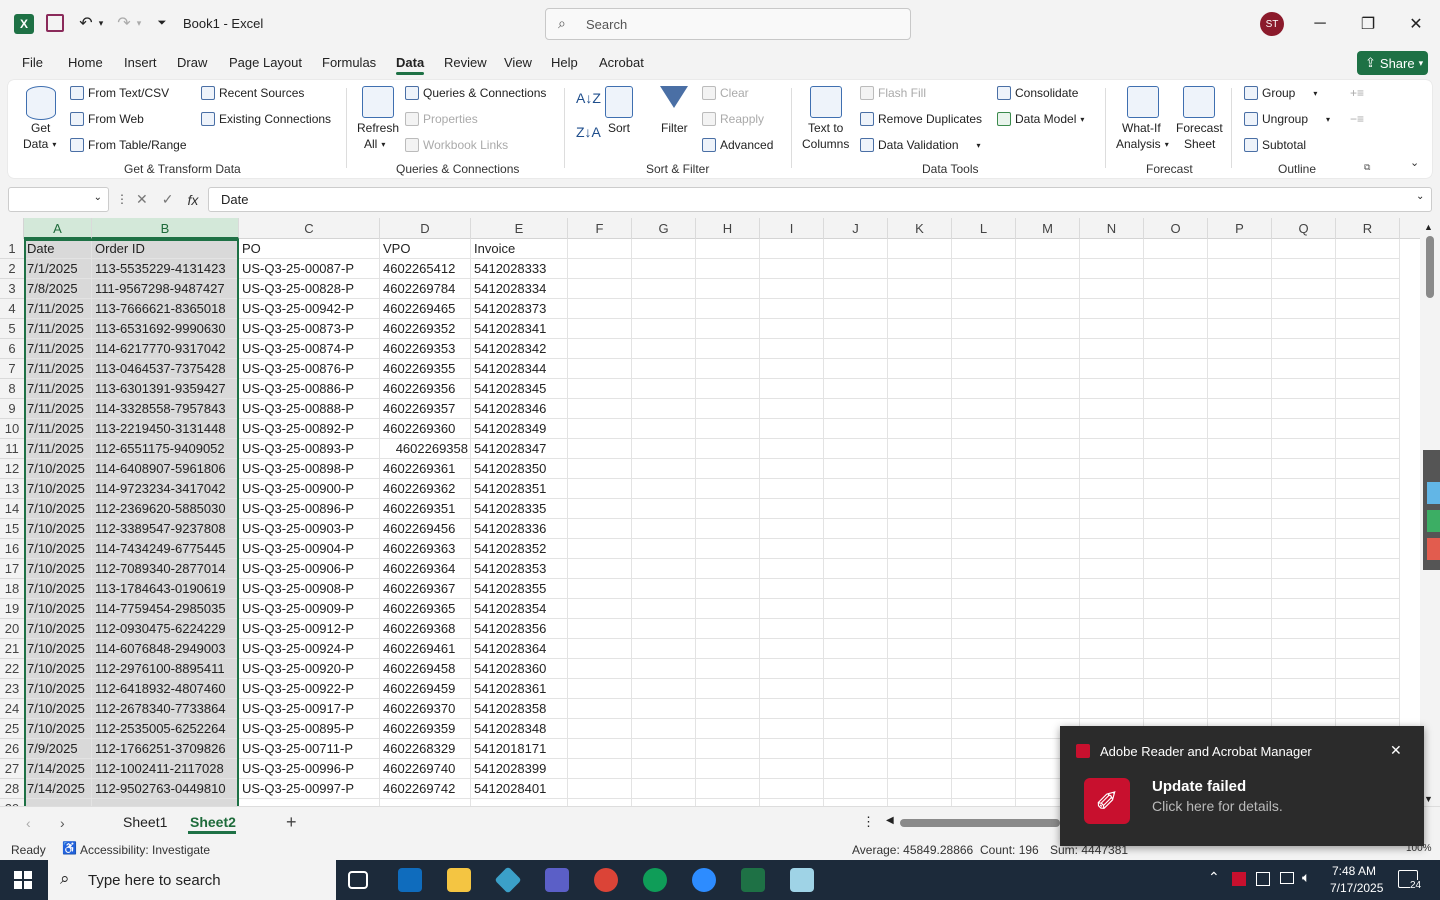 The image size is (1440, 900). What do you see at coordinates (86, 23) in the screenshot?
I see `undo-icon: ↶` at bounding box center [86, 23].